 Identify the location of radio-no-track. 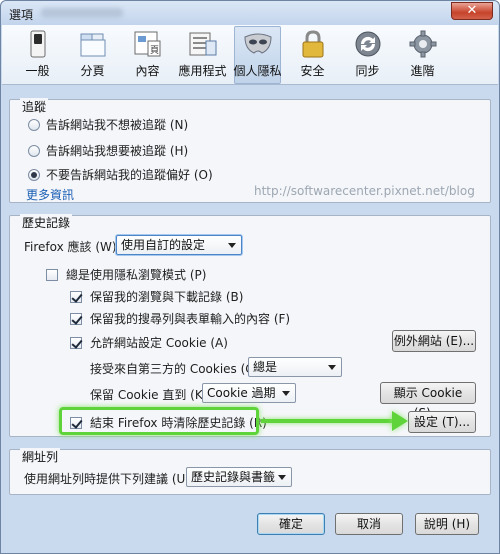
(34, 124).